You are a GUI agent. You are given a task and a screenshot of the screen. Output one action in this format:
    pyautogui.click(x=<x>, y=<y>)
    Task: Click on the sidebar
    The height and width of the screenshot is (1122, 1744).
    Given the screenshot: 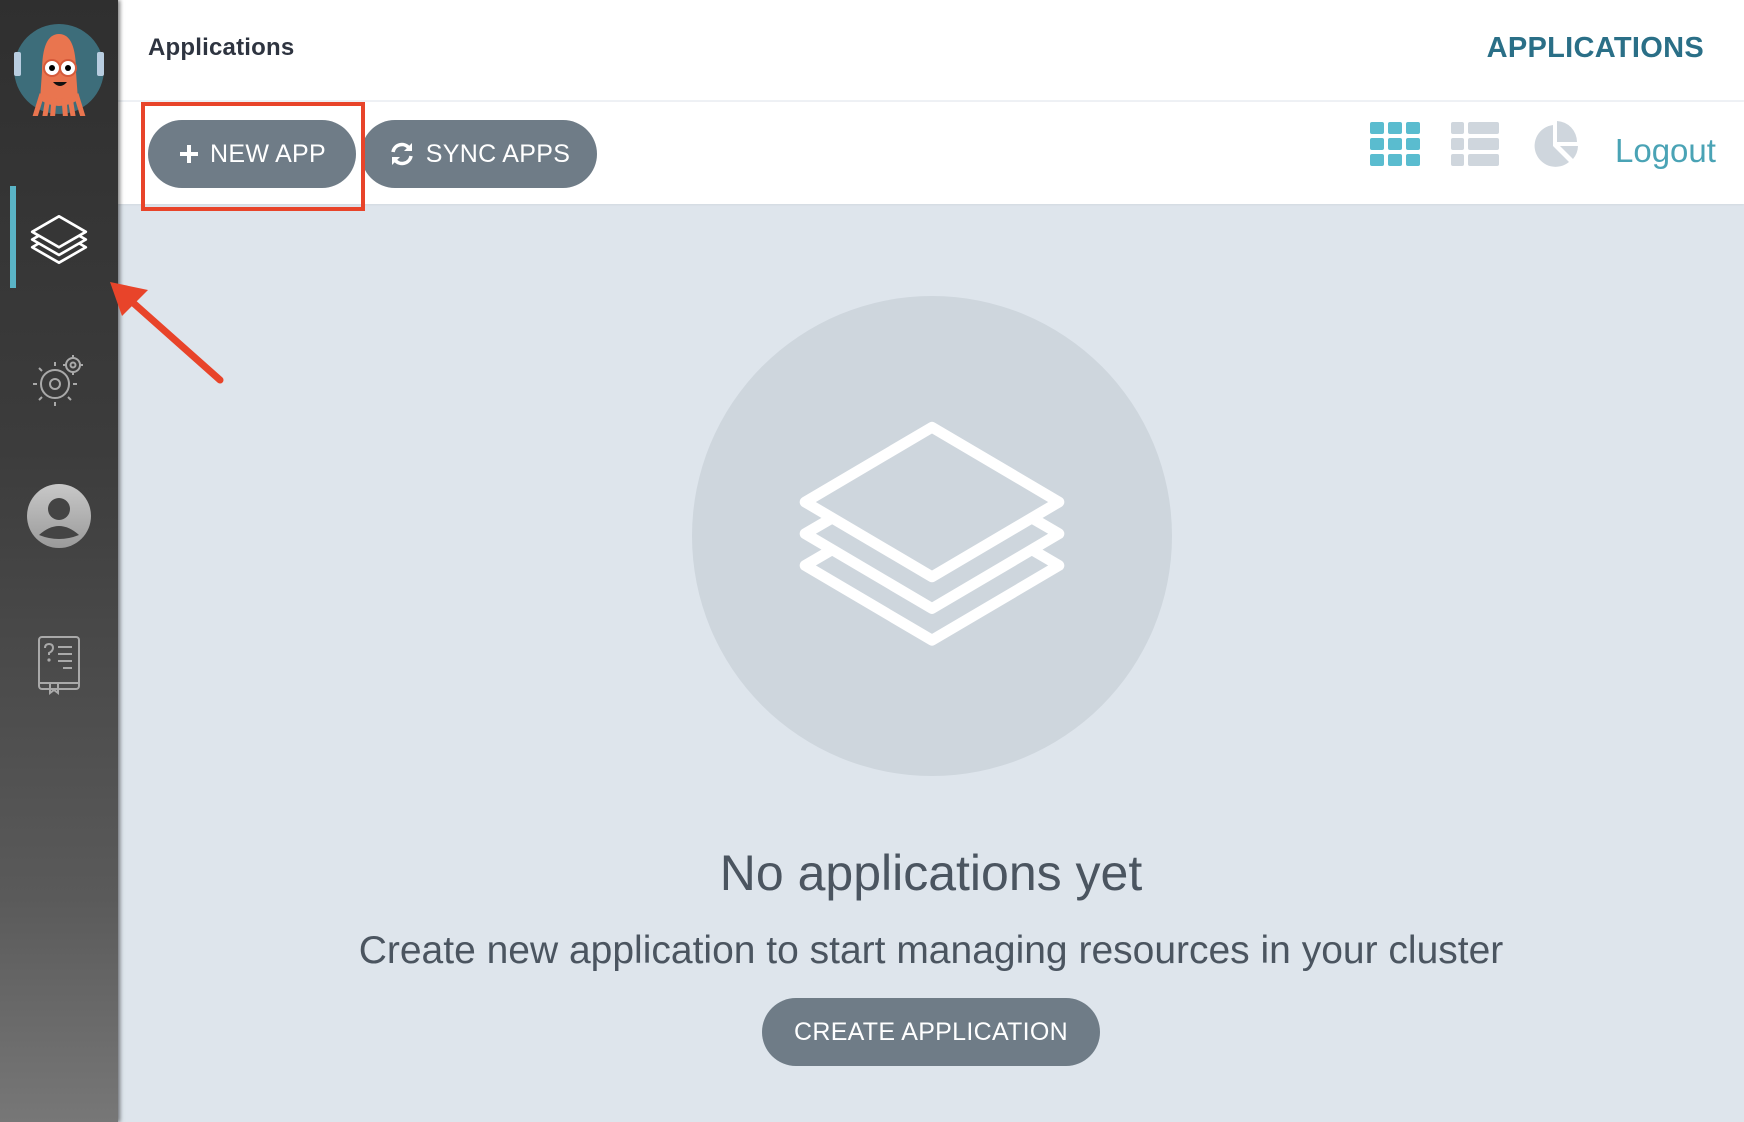 What is the action you would take?
    pyautogui.click(x=59, y=561)
    